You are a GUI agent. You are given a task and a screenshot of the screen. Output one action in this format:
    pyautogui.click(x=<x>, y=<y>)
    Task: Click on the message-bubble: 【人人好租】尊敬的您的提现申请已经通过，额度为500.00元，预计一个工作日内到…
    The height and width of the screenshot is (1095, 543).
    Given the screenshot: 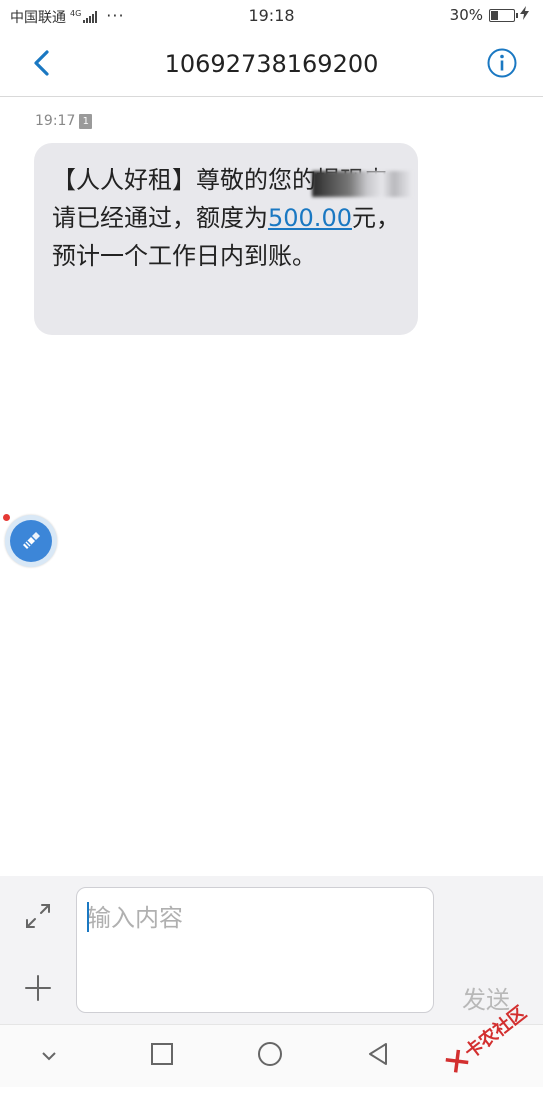 What is the action you would take?
    pyautogui.click(x=226, y=239)
    